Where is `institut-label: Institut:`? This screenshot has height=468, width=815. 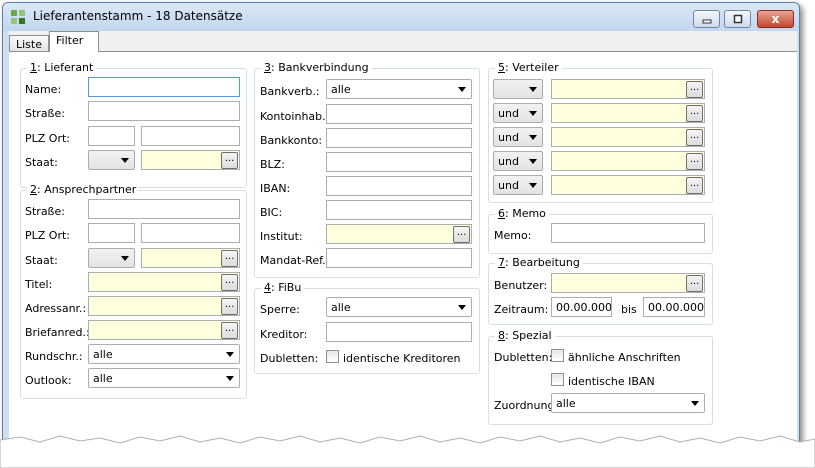 institut-label: Institut: is located at coordinates (281, 236).